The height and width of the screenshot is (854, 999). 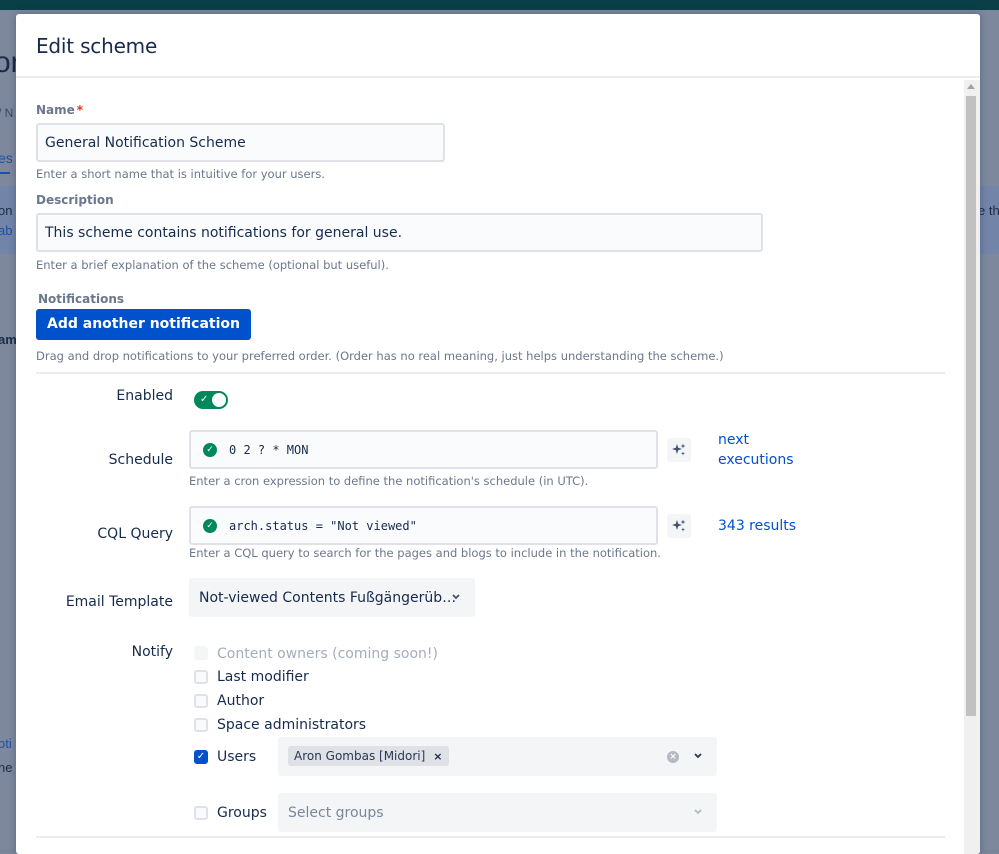 I want to click on notification-divider, so click(x=490, y=837).